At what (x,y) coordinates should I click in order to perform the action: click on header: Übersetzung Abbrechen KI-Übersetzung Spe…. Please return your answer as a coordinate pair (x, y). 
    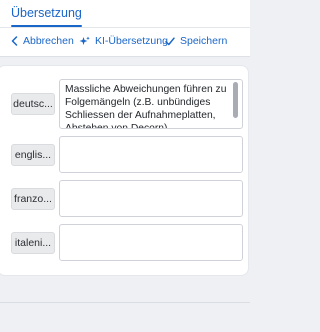
    Looking at the image, I should click on (125, 28).